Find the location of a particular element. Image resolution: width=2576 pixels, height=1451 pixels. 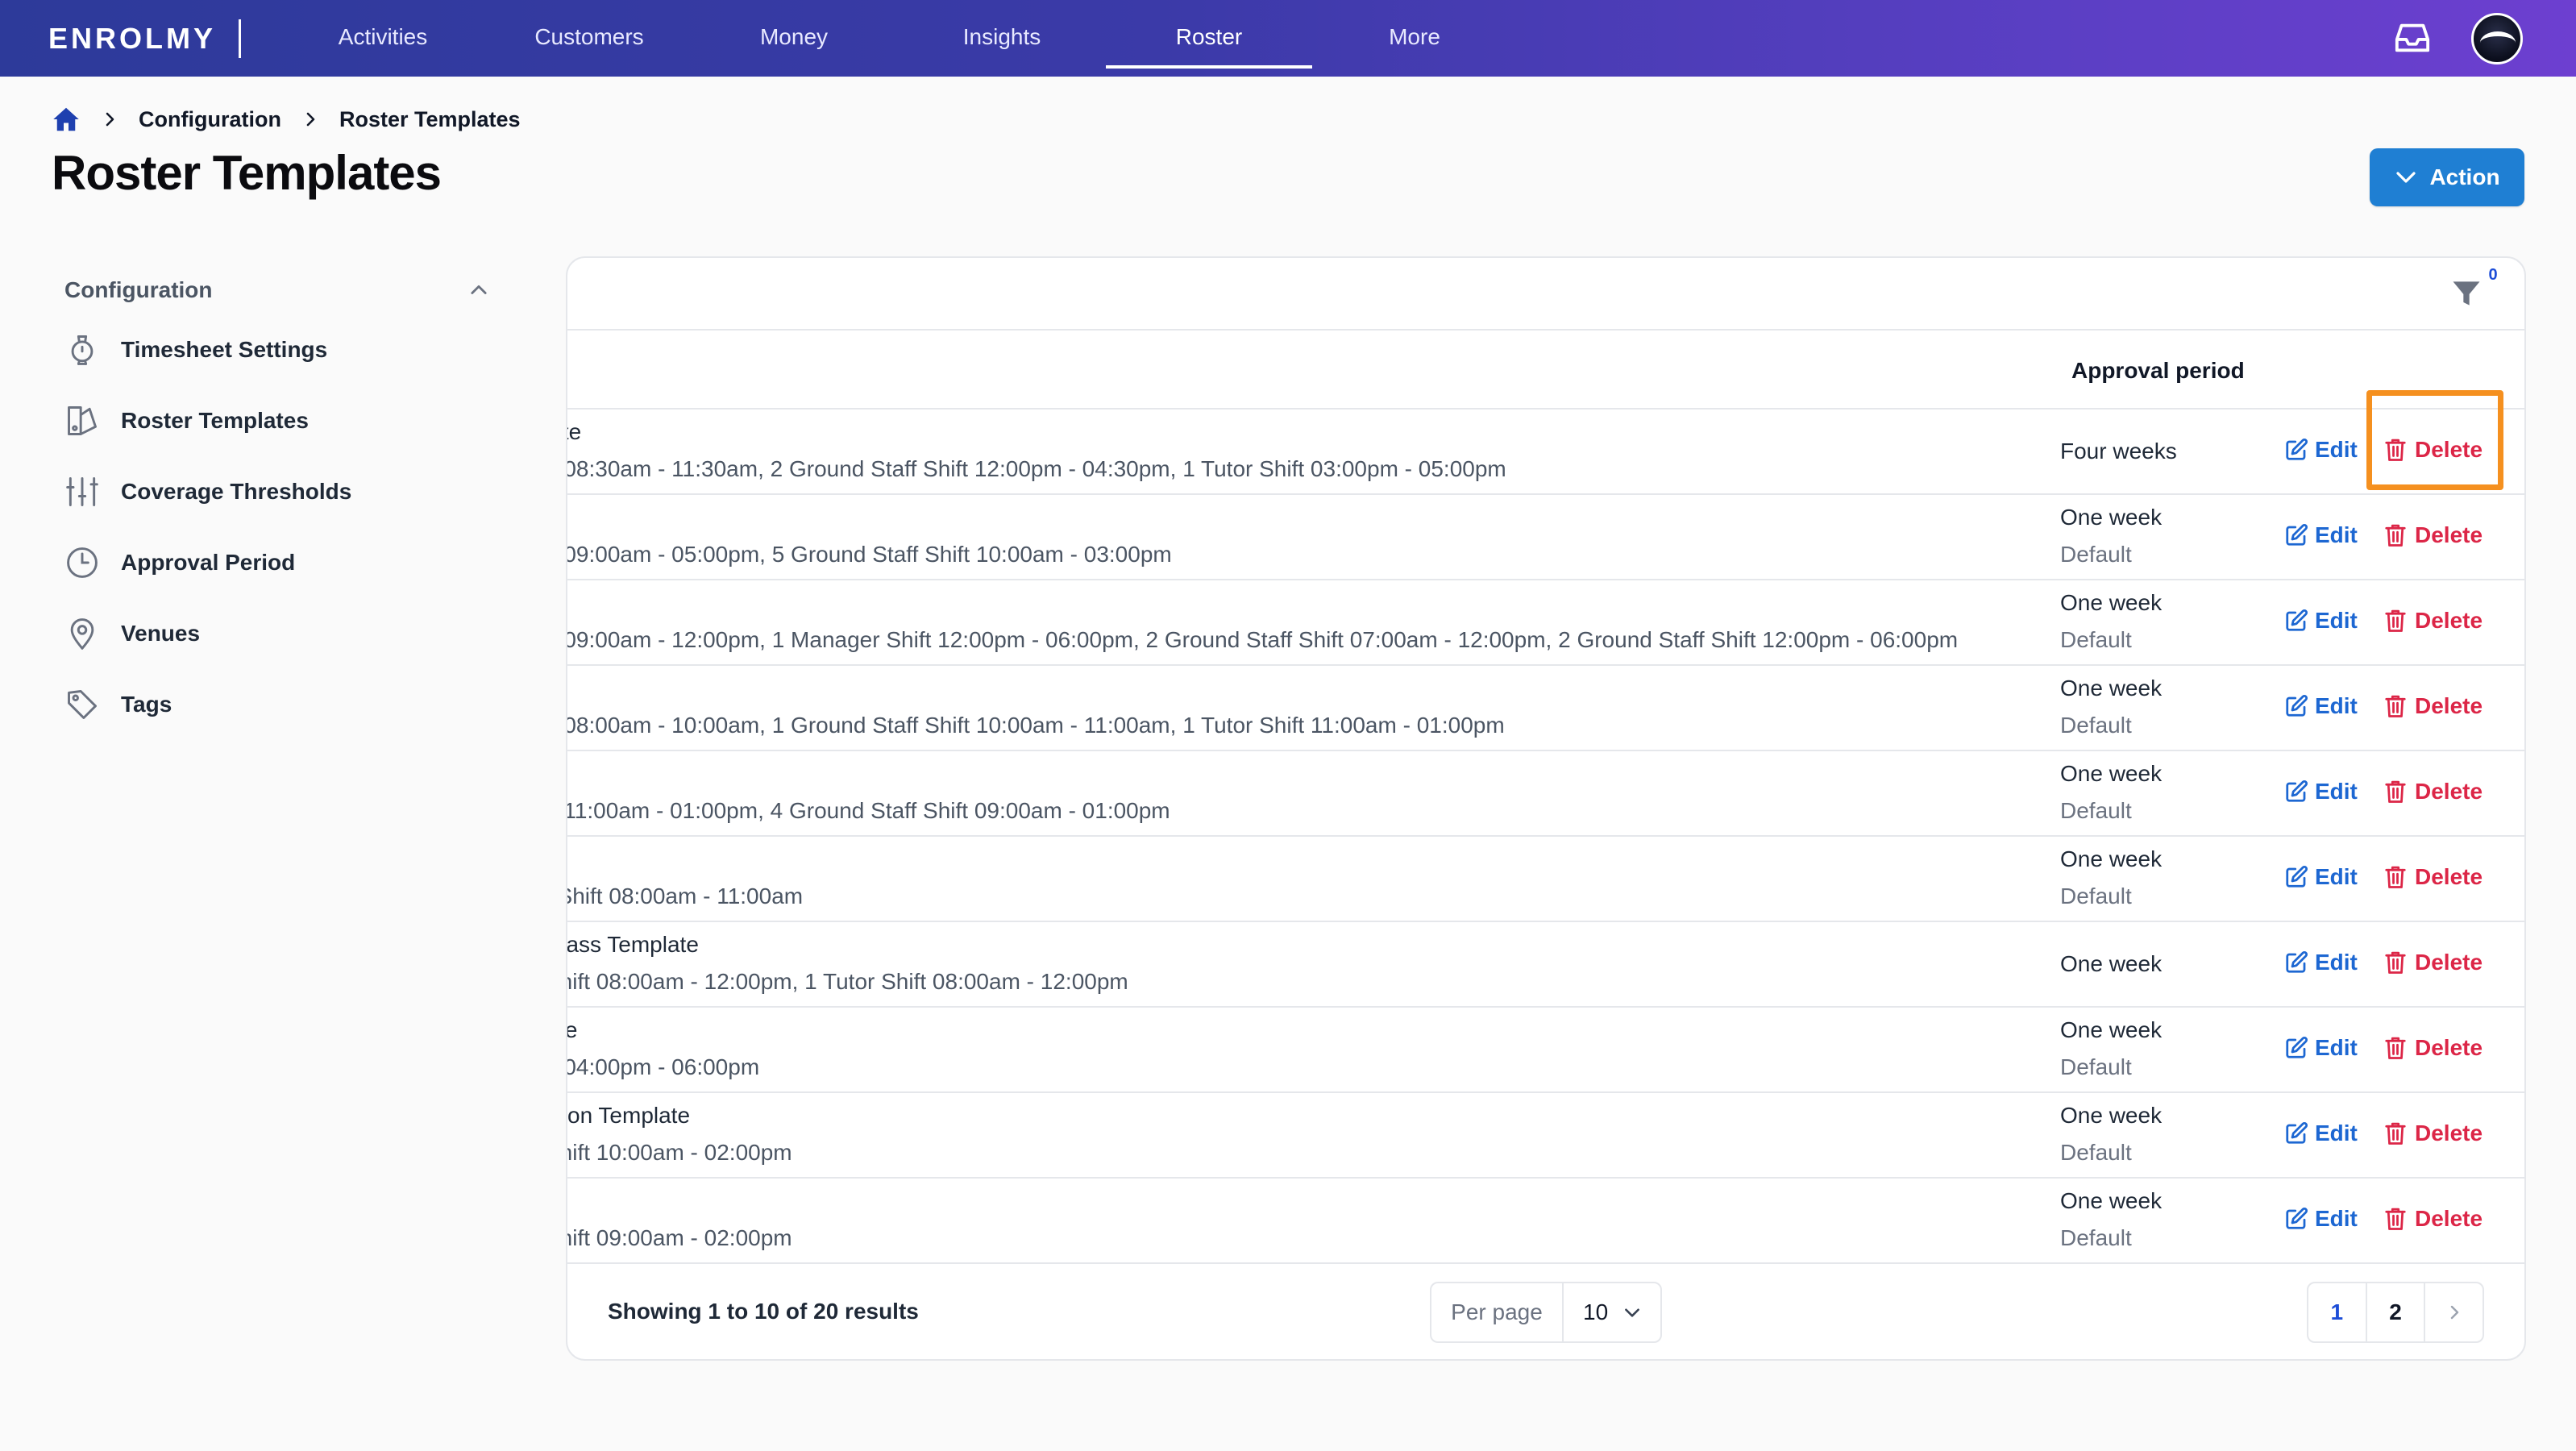

sidebar-item-label: Roster Templates is located at coordinates (215, 420).